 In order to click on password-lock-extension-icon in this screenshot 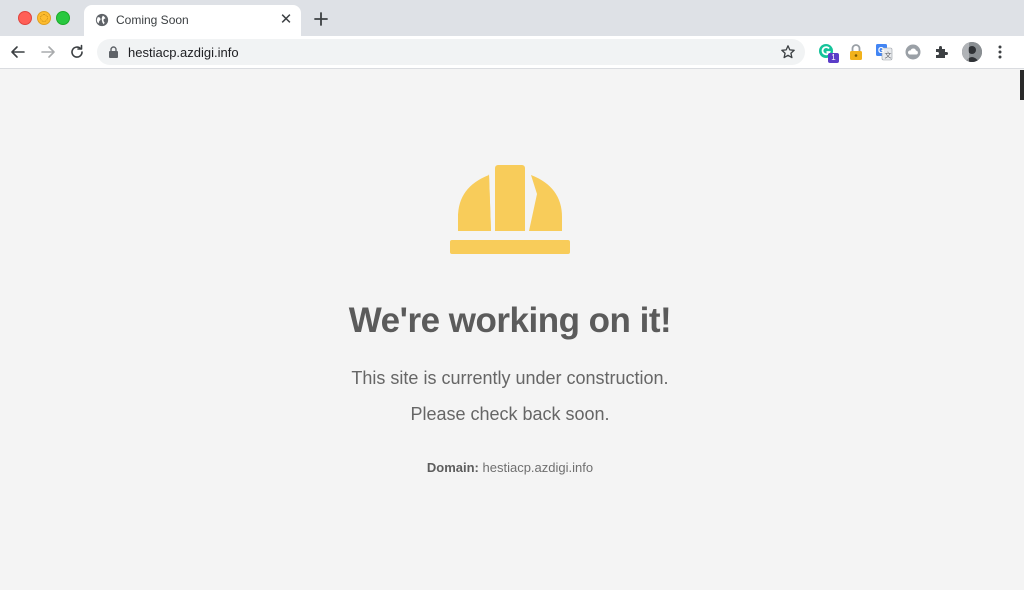, I will do `click(856, 52)`.